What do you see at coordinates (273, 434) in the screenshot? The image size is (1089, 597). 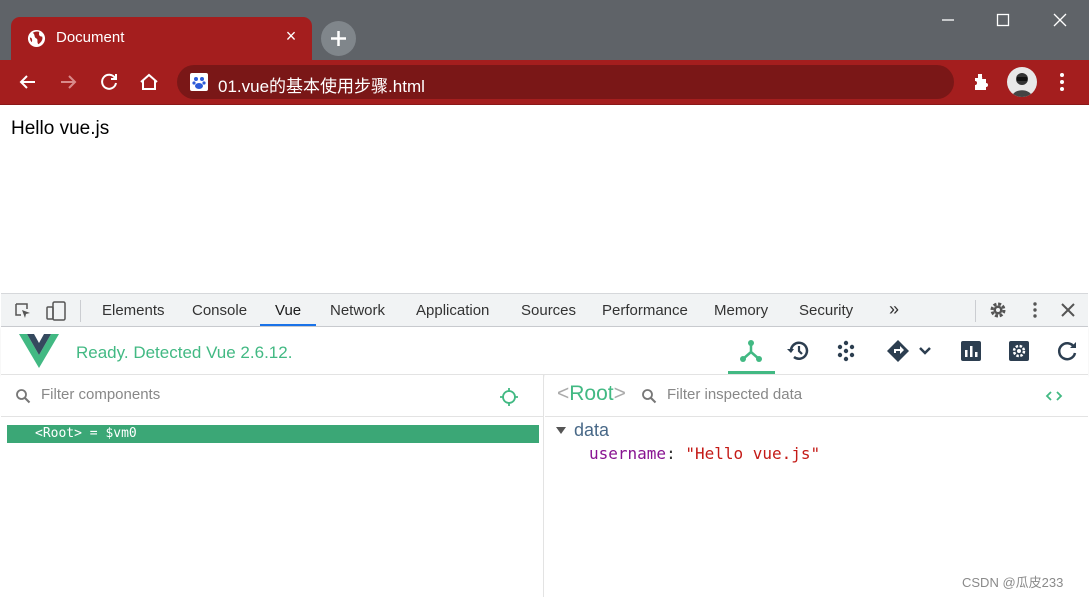 I see `component-tree-row-root: <Root> = $vm0` at bounding box center [273, 434].